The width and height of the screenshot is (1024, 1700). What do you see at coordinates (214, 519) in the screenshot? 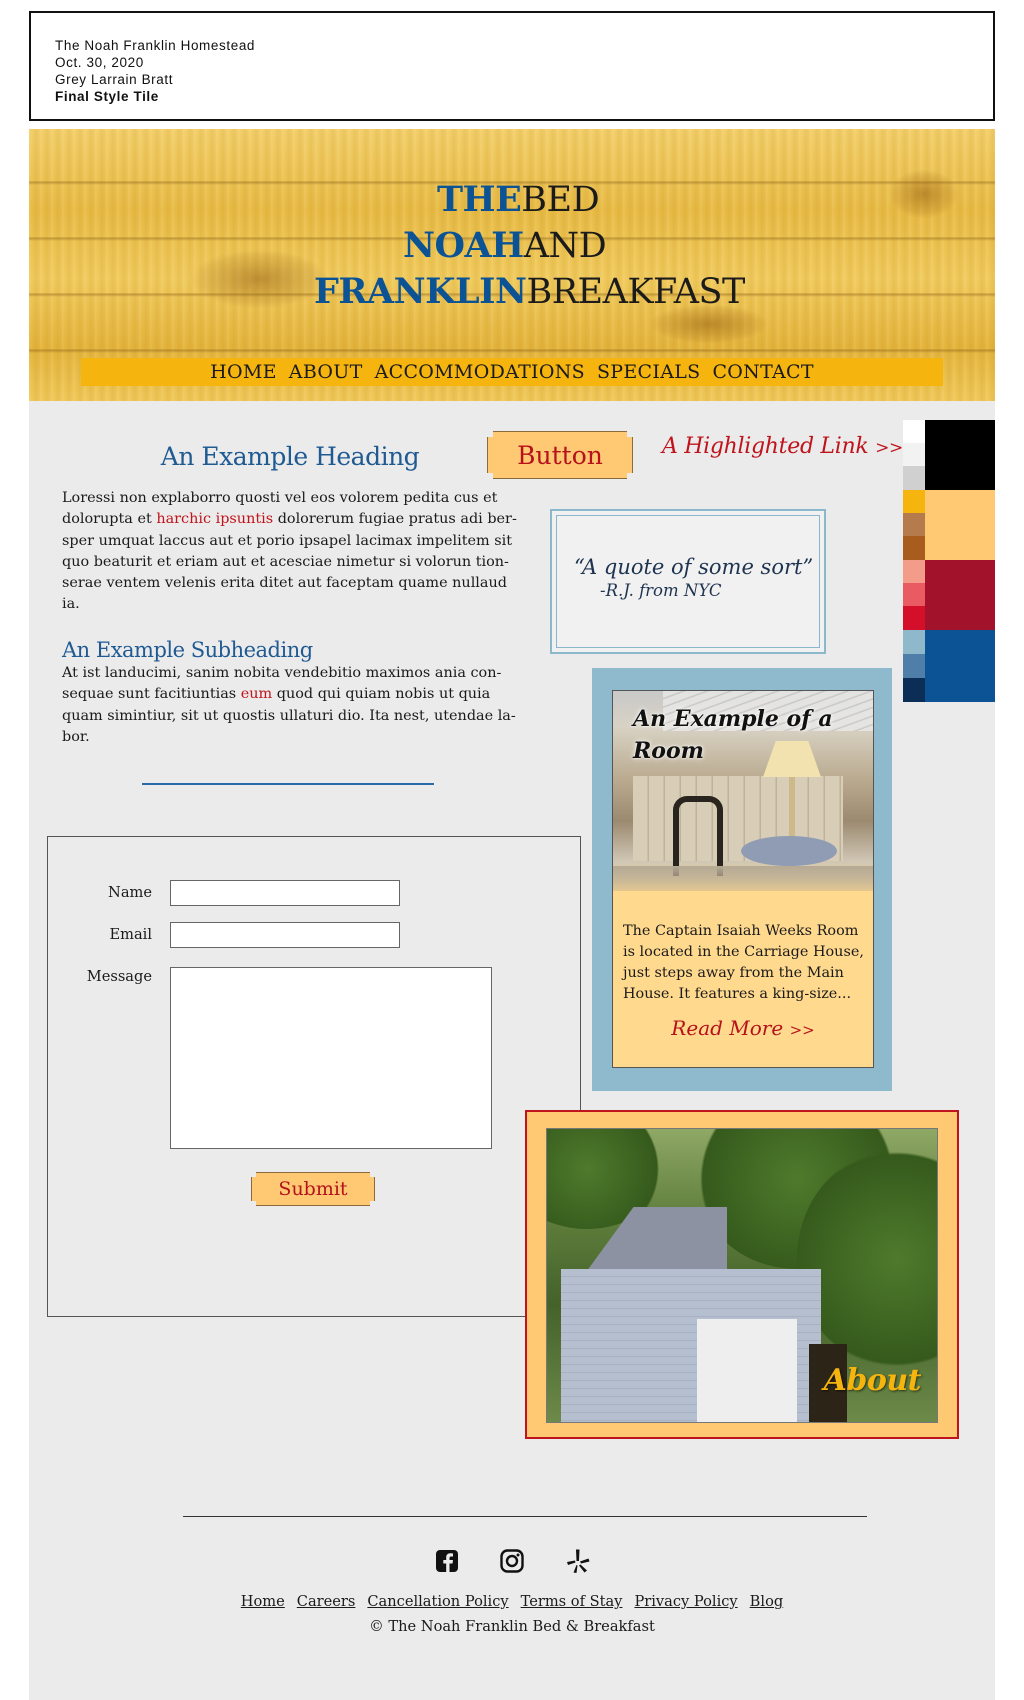
I see `inline-link: harchic ipsuntis` at bounding box center [214, 519].